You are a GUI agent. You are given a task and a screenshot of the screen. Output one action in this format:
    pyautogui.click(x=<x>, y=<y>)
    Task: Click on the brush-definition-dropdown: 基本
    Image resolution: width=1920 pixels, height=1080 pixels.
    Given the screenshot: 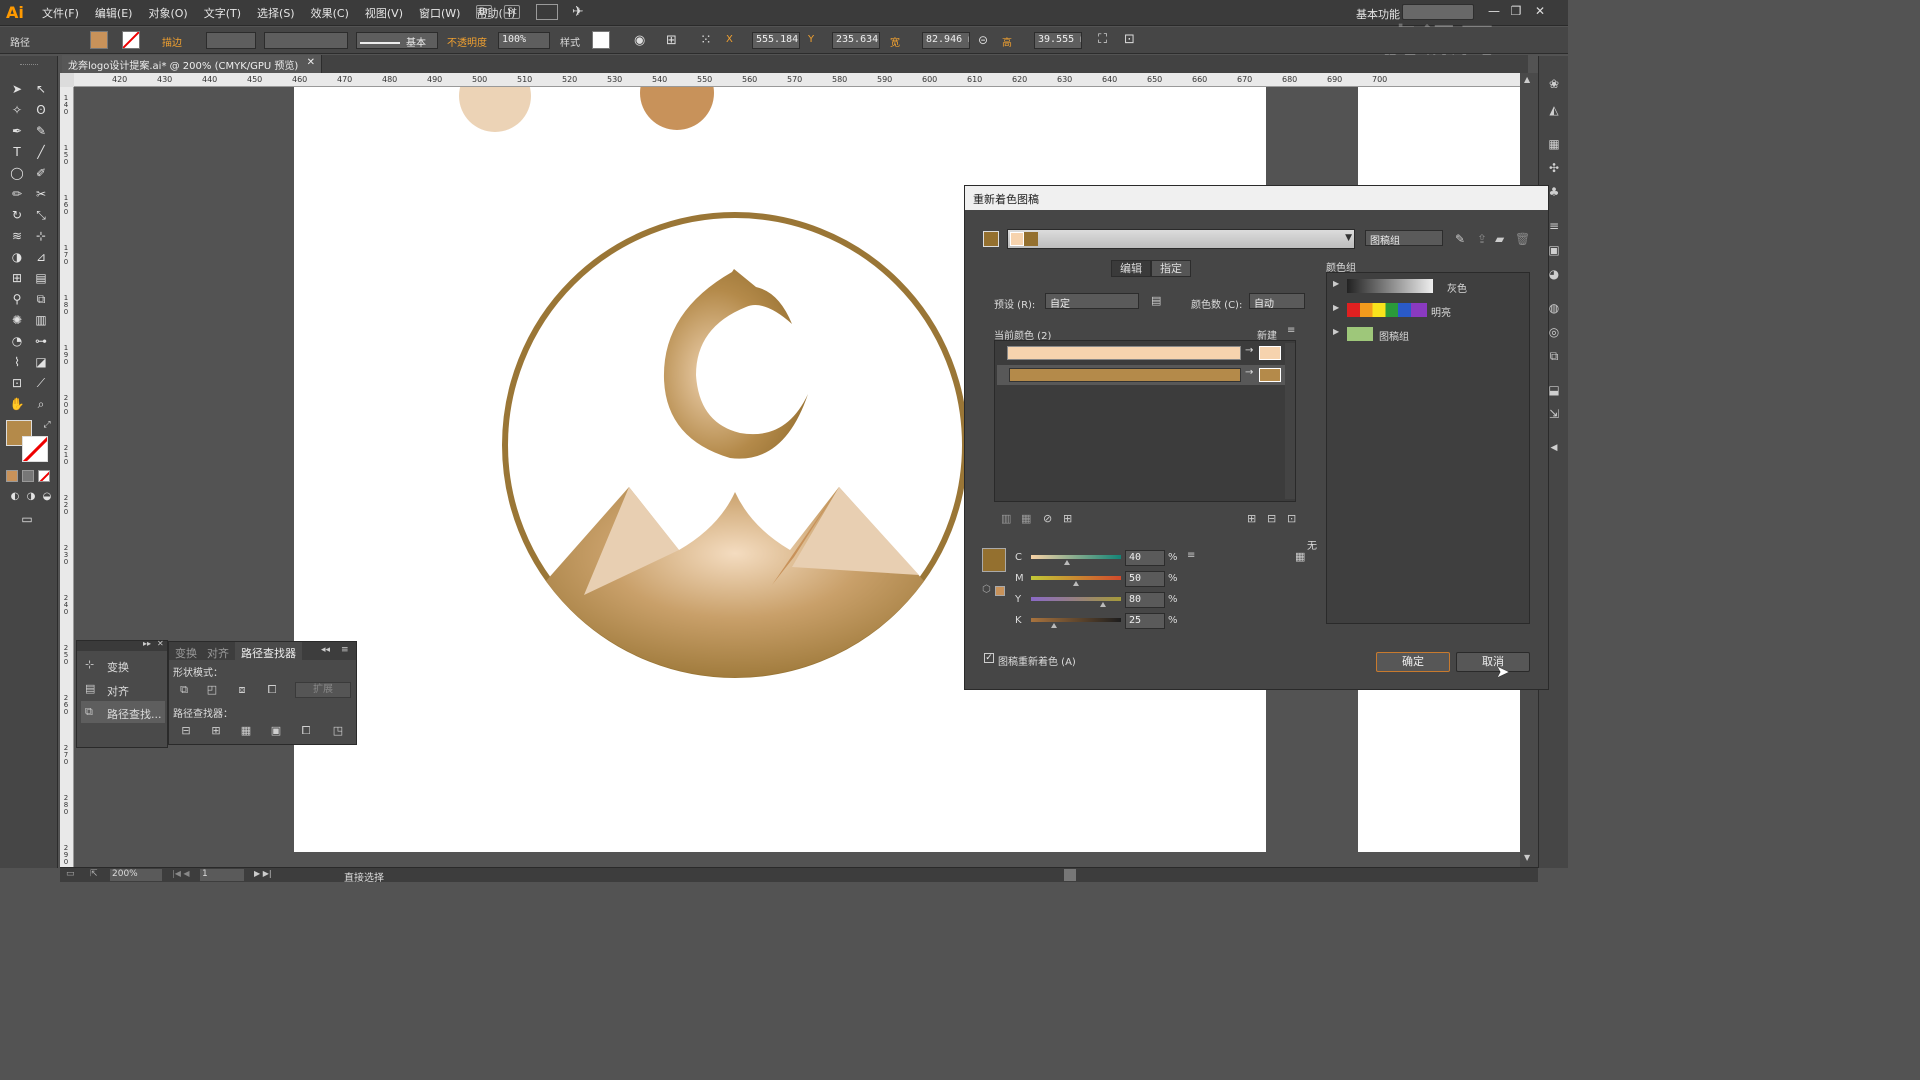 What is the action you would take?
    pyautogui.click(x=397, y=40)
    